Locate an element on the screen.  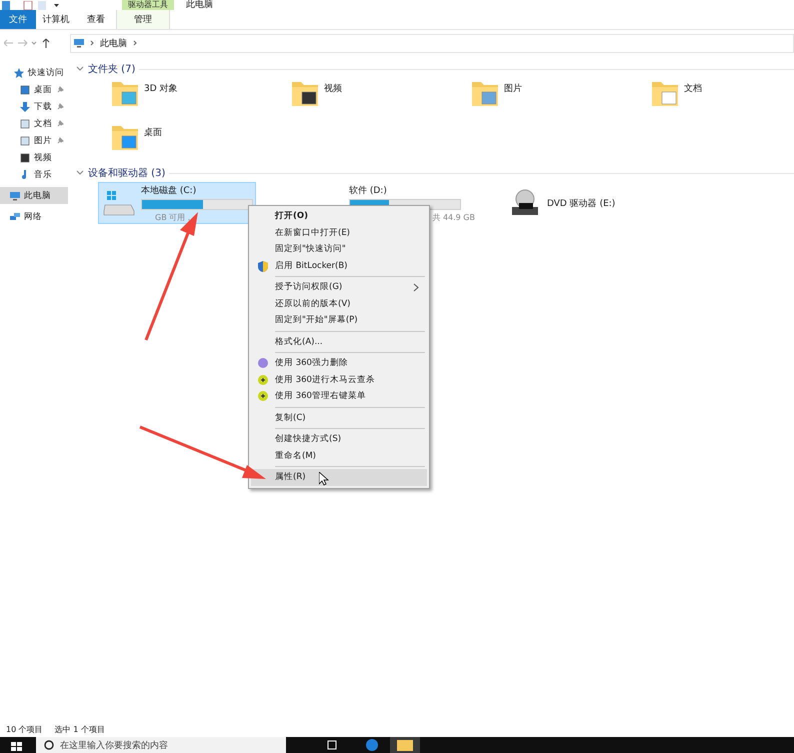
breadcrumb-item: 此电脑 is located at coordinates (113, 43).